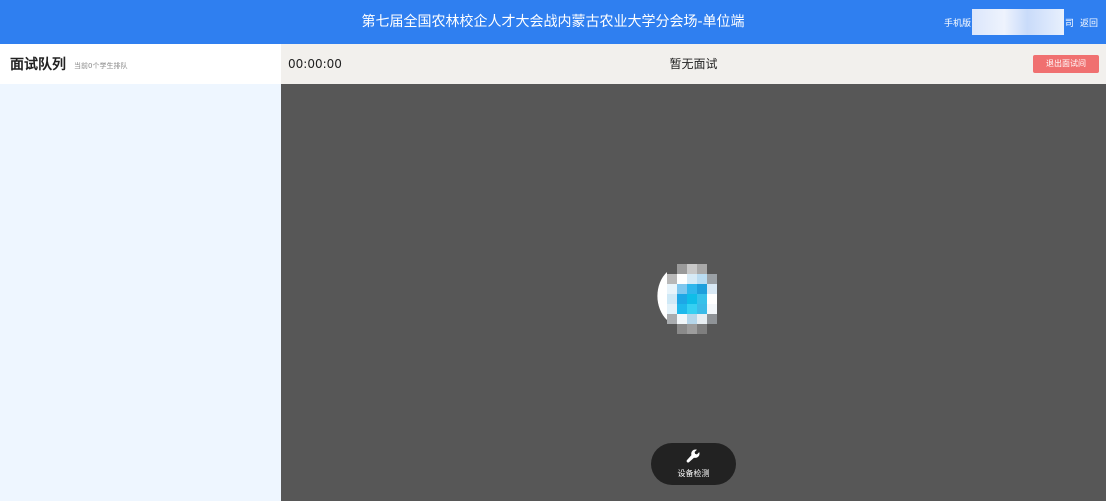 The image size is (1106, 501). What do you see at coordinates (1017, 22) in the screenshot?
I see `redacted-company-name` at bounding box center [1017, 22].